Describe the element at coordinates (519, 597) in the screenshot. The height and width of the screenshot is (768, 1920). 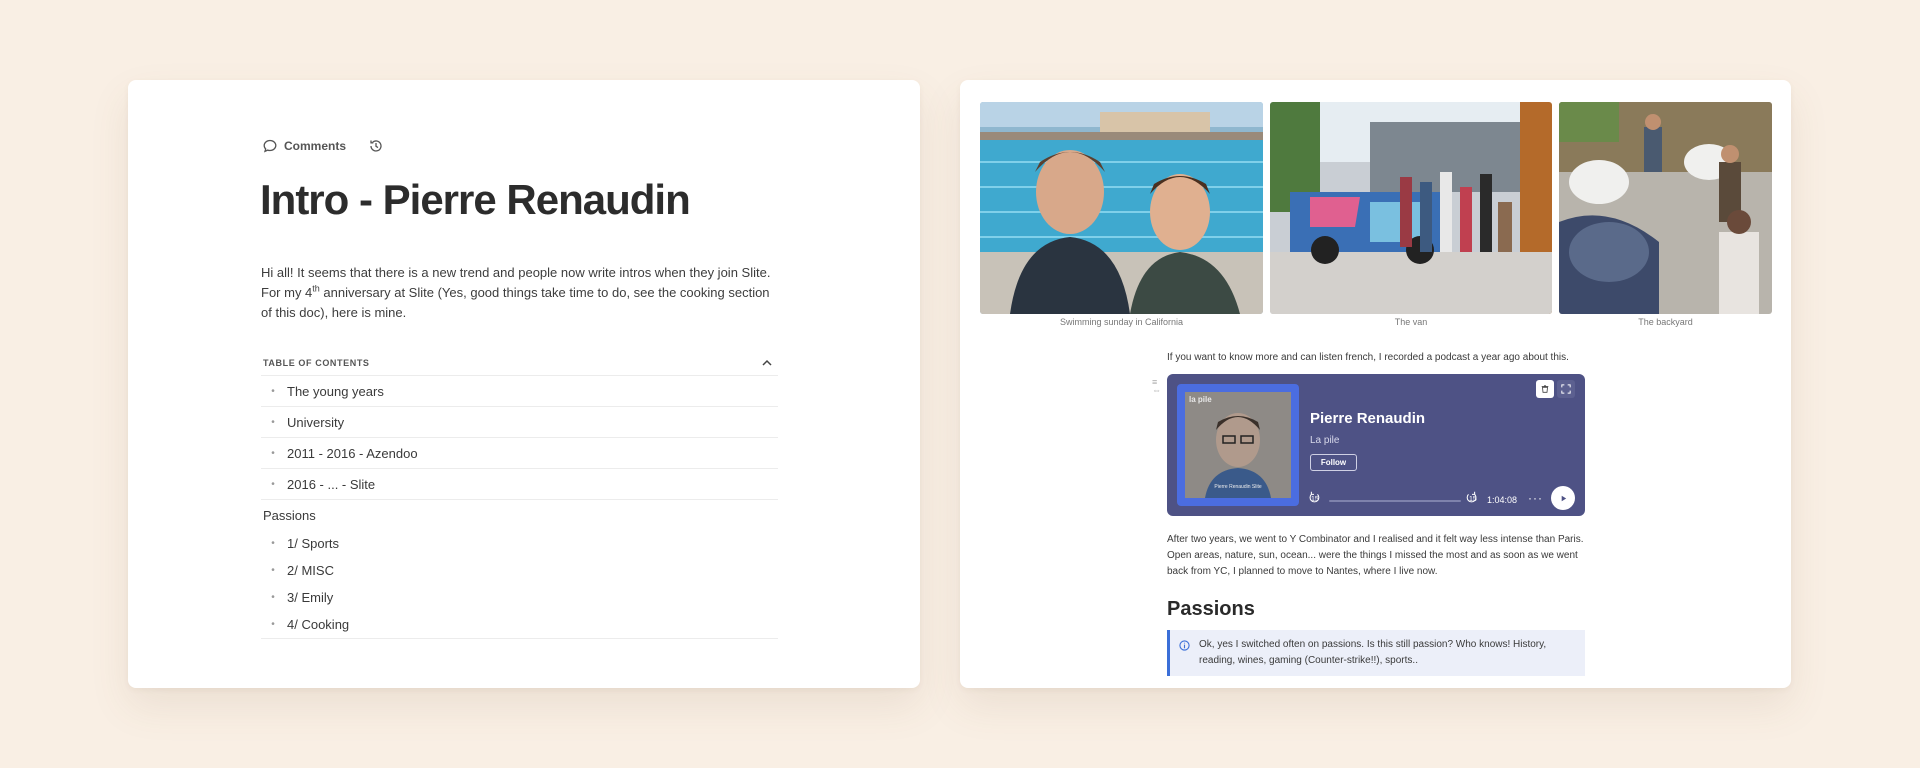
I see `toc-item-emily: • 3/ Emily` at that location.